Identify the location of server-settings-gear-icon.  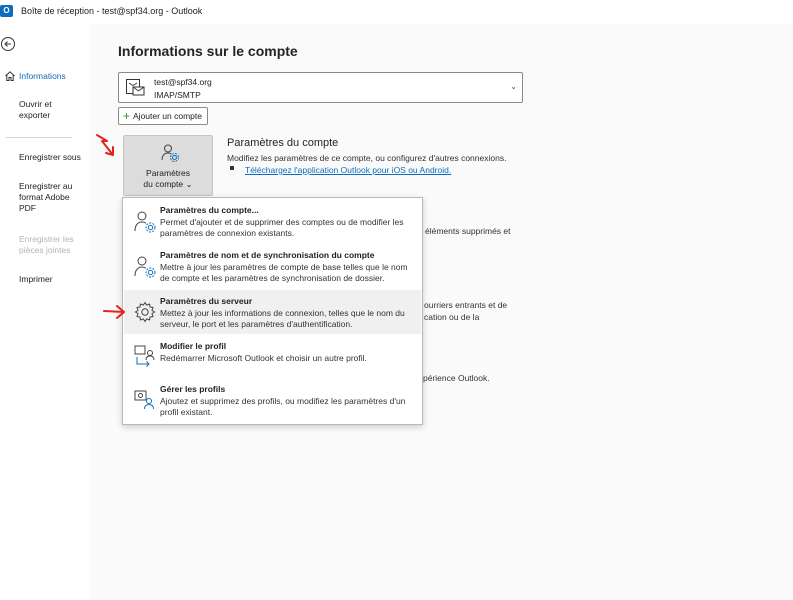
(145, 312).